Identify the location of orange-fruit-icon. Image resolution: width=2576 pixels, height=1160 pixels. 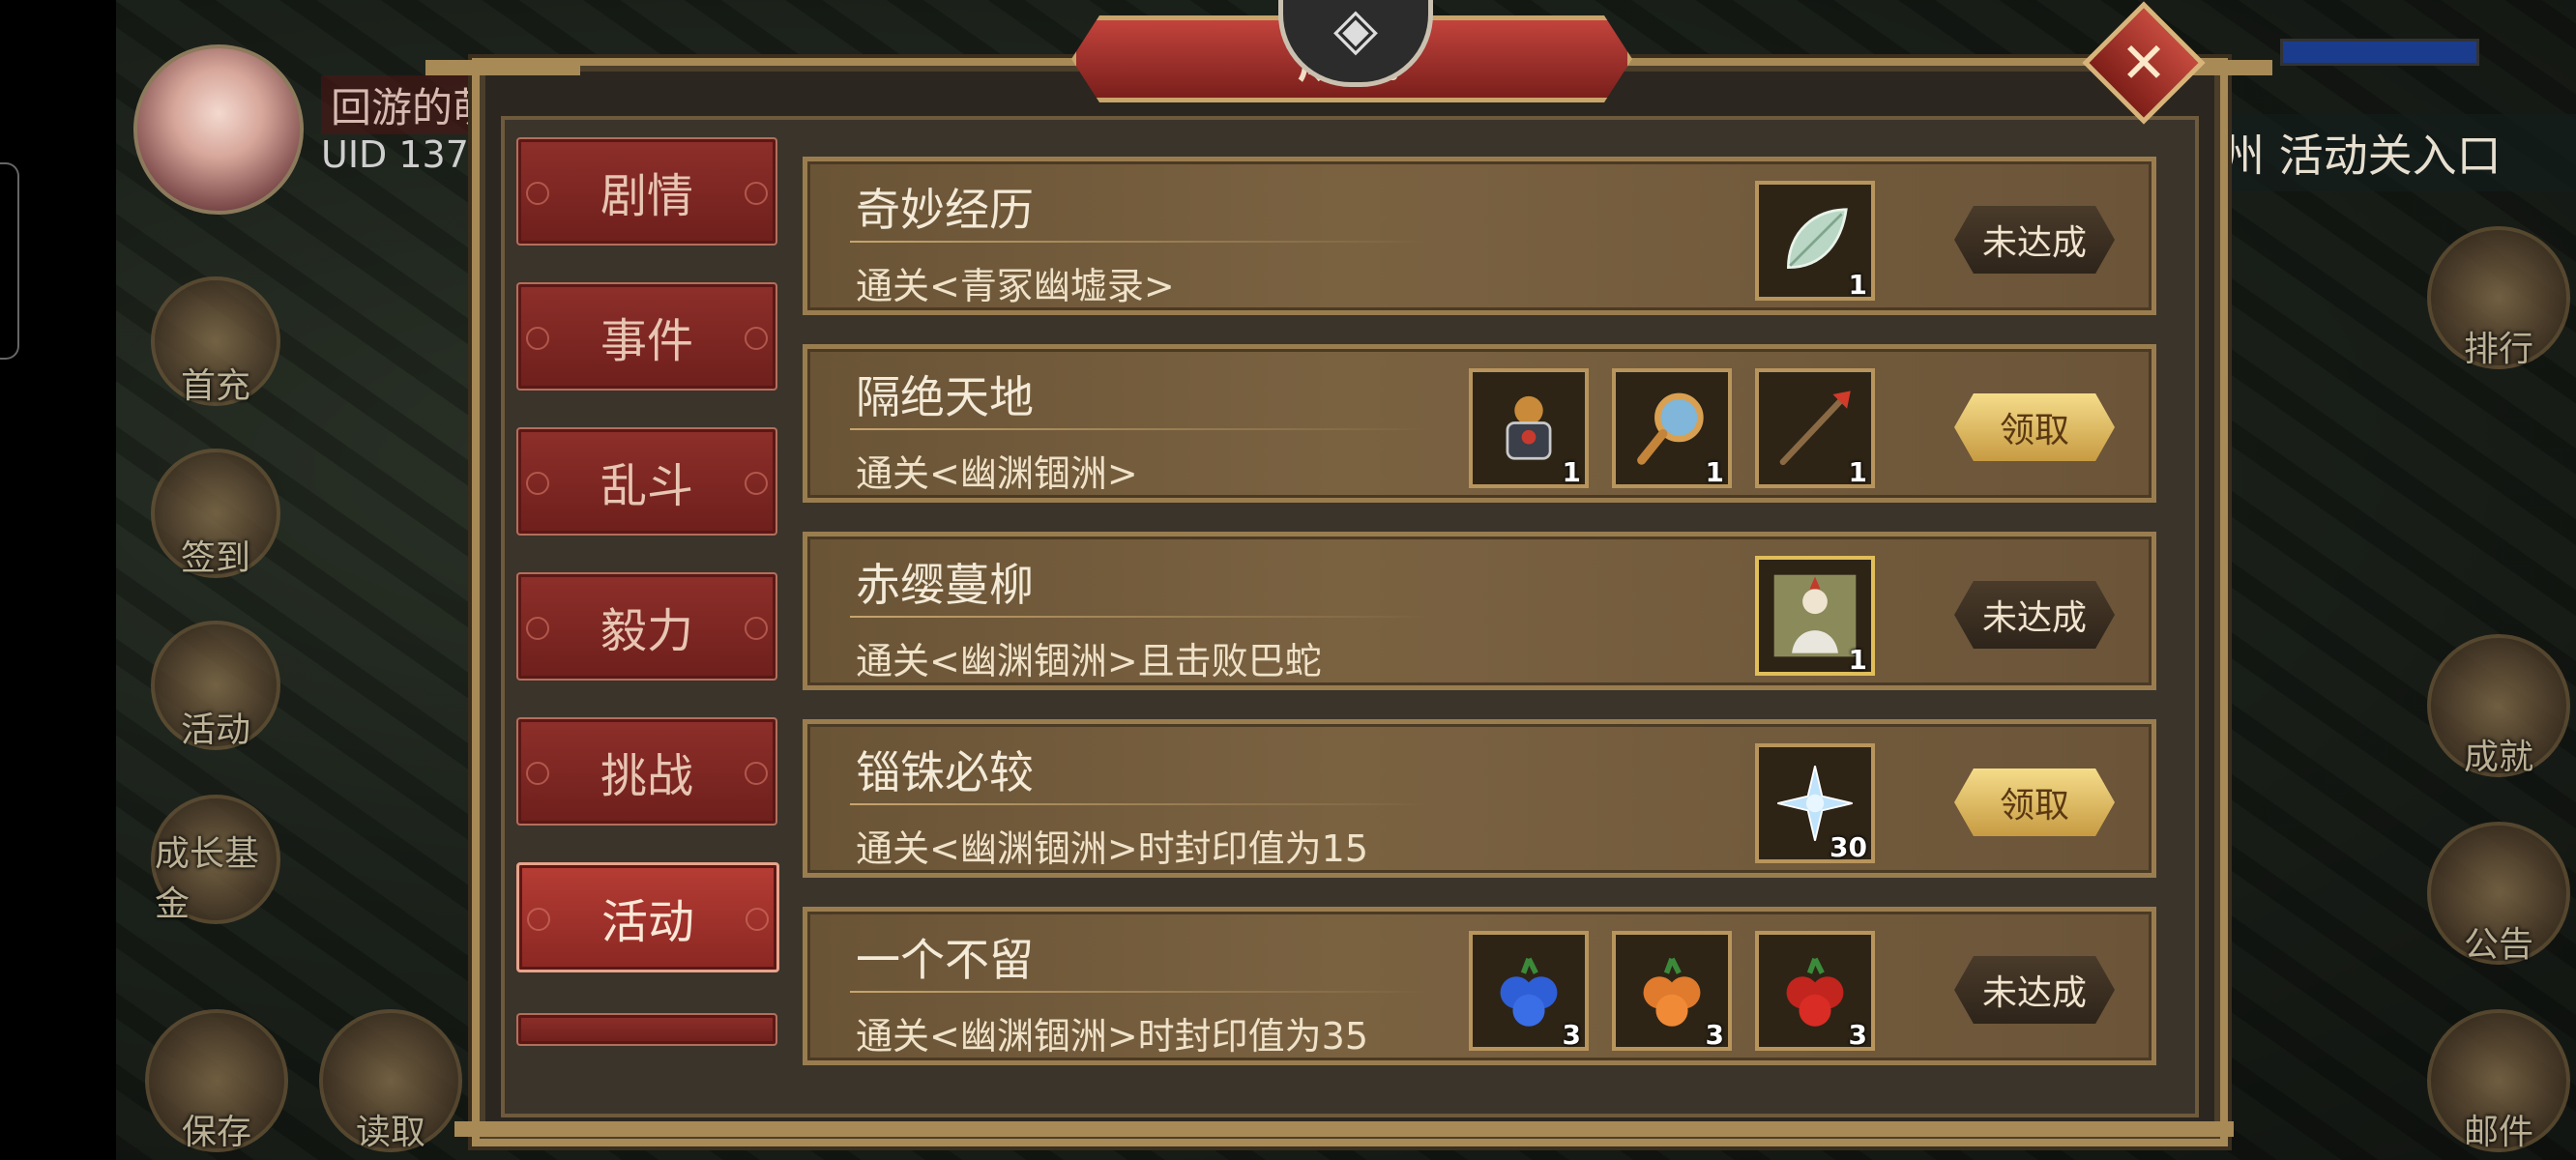
(1672, 992).